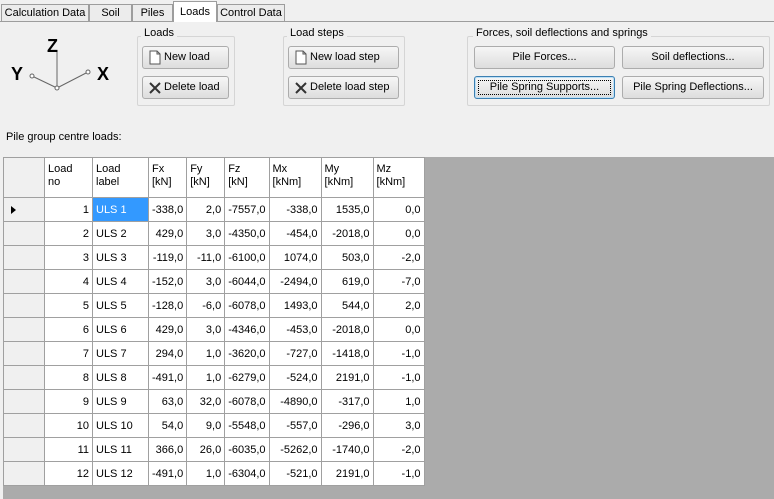 This screenshot has height=499, width=774. I want to click on grid-cell: ULS 5, so click(120, 305).